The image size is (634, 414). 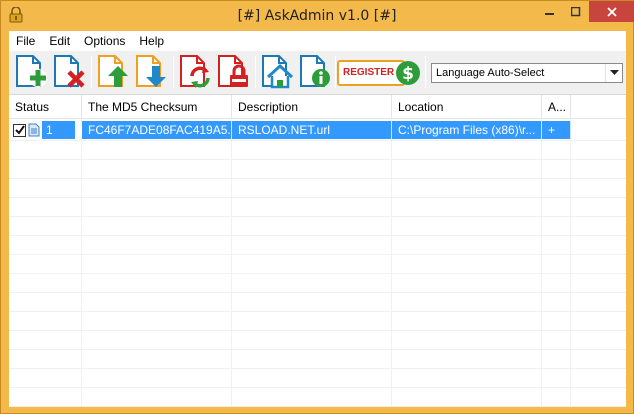 I want to click on remove-file-icon, so click(x=69, y=71).